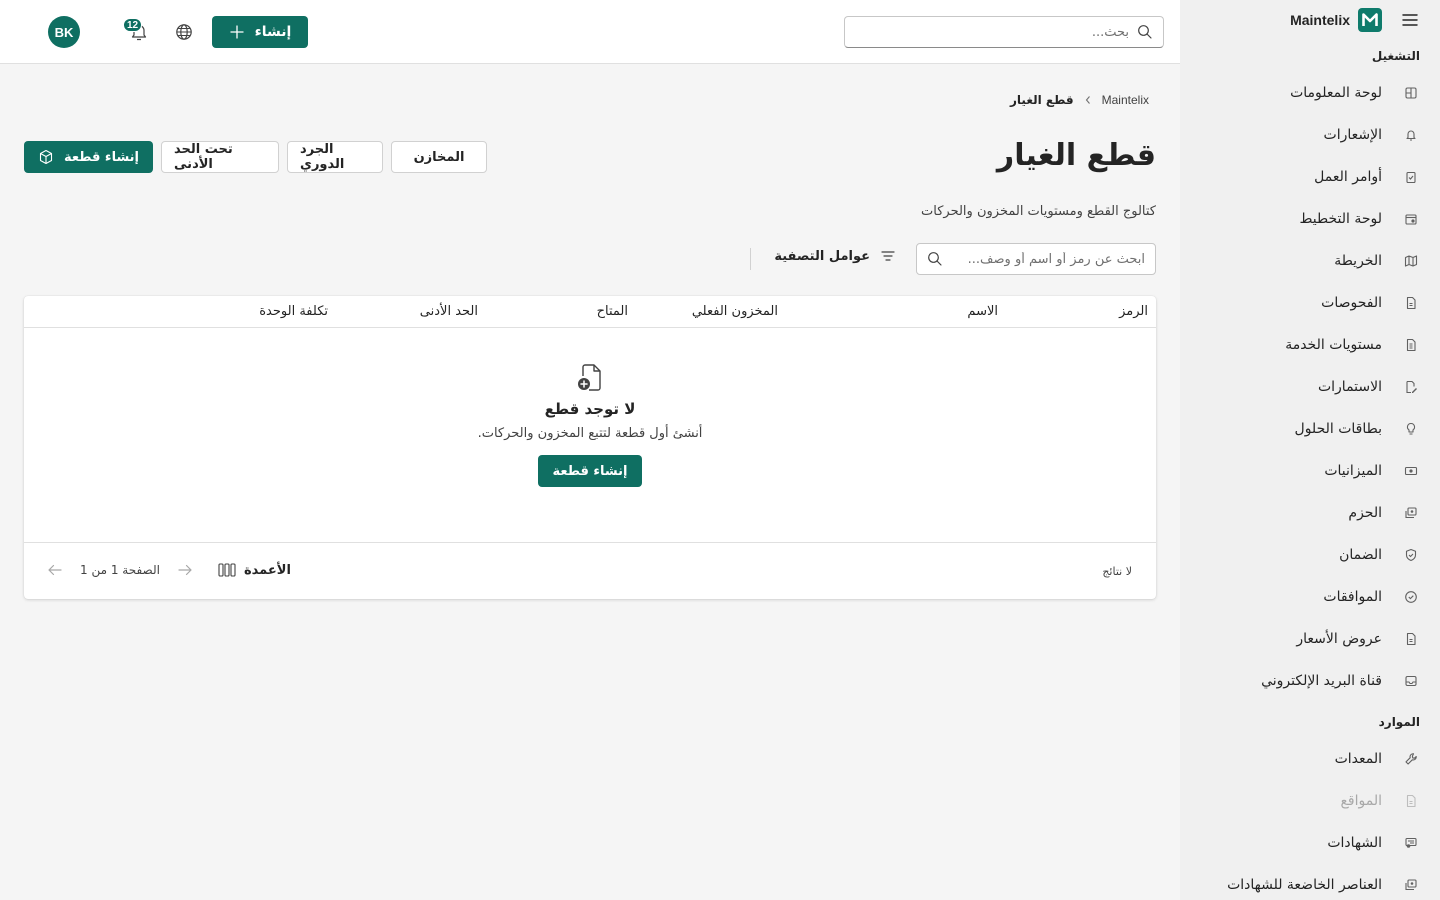  Describe the element at coordinates (1310, 177) in the screenshot. I see `sidebar-item-work-orders: أوامر العمل` at that location.